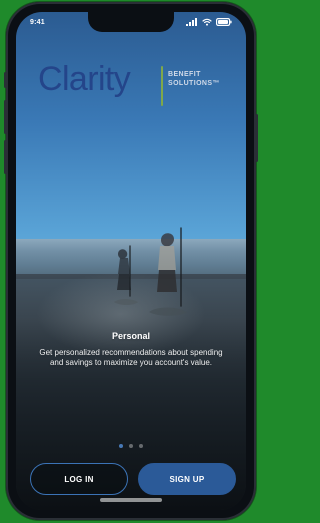 Image resolution: width=320 pixels, height=523 pixels. I want to click on status-time: 9:41, so click(37, 22).